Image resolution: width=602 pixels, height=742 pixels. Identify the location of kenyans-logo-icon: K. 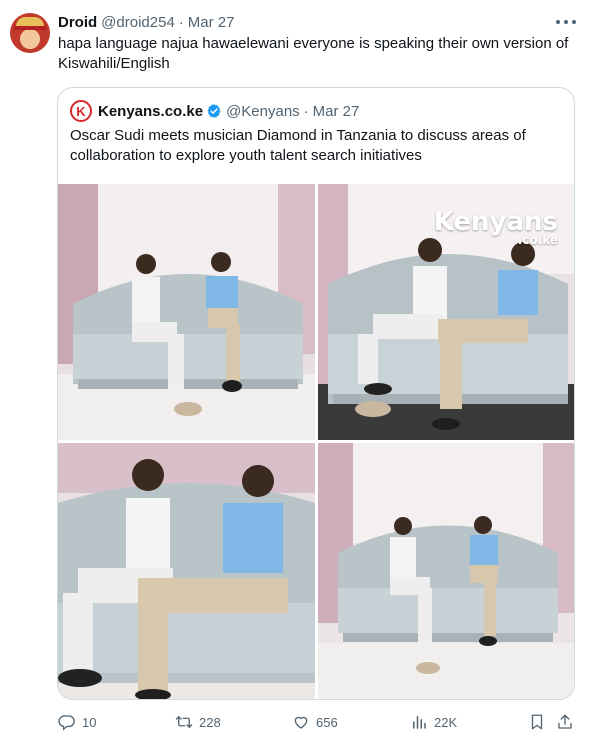
(81, 111).